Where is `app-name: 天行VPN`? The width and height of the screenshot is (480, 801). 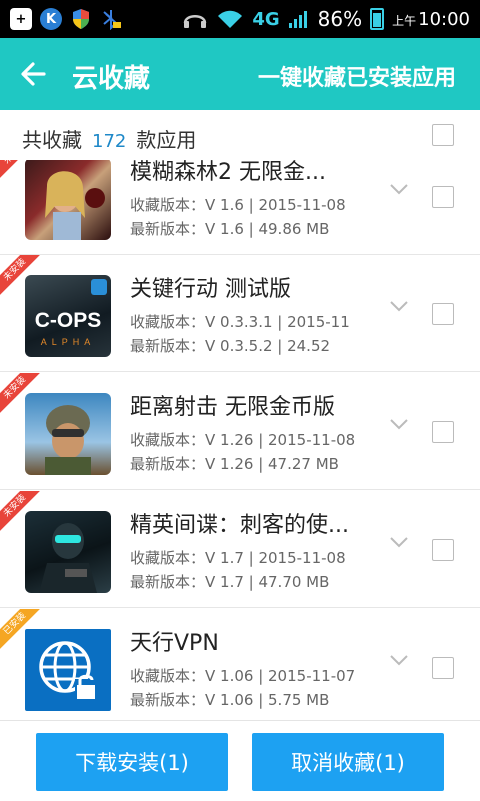 app-name: 天行VPN is located at coordinates (174, 643).